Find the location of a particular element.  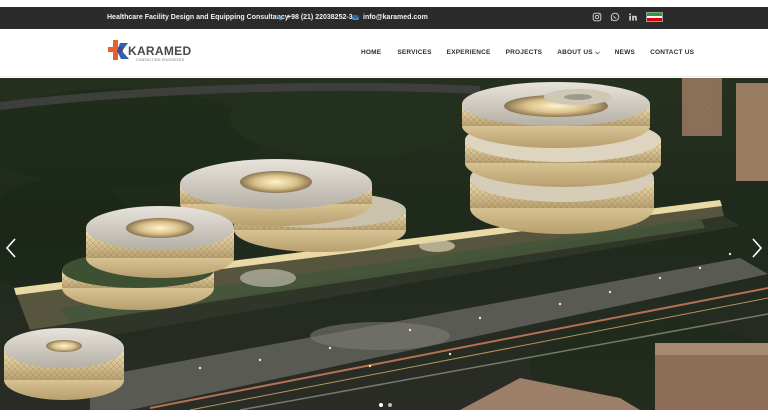

chevron-left-icon is located at coordinates (10, 248).